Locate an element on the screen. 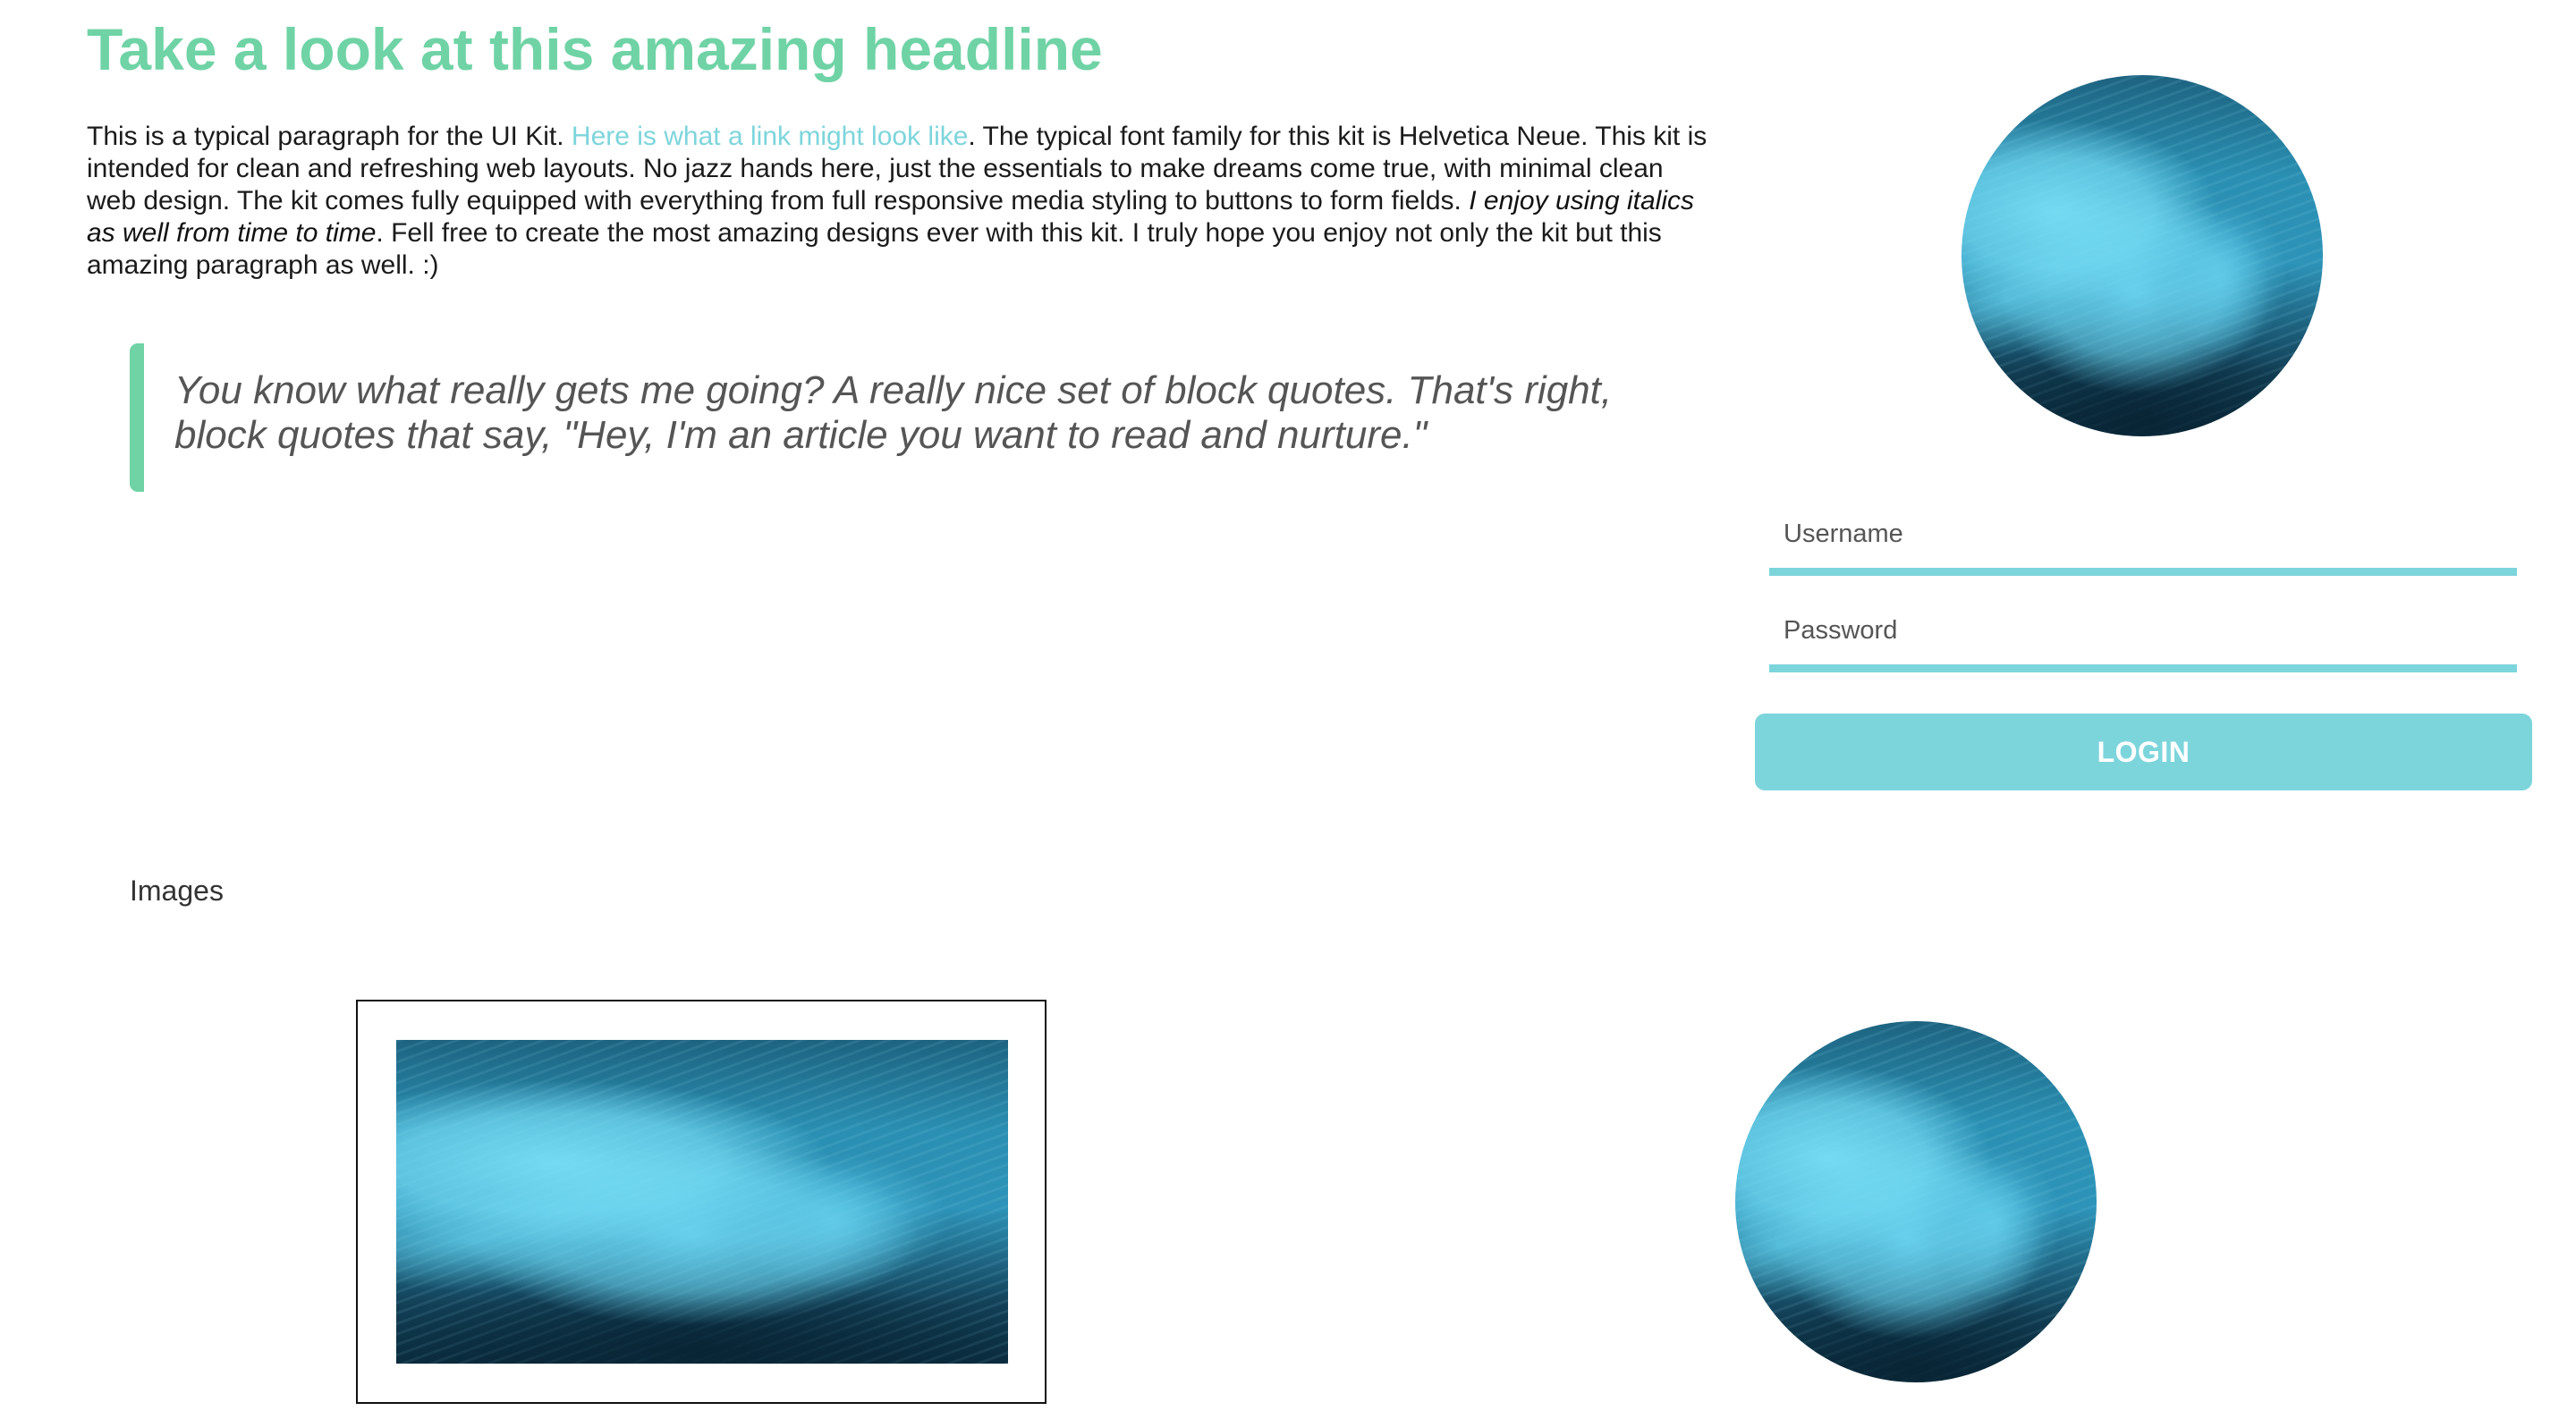 The height and width of the screenshot is (1411, 2576). circular-wave-image-bottom is located at coordinates (1916, 1202).